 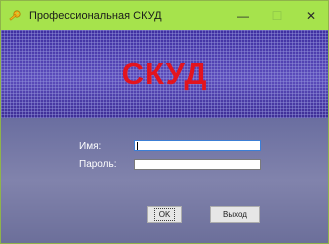 I want to click on key-icon, so click(x=15, y=16).